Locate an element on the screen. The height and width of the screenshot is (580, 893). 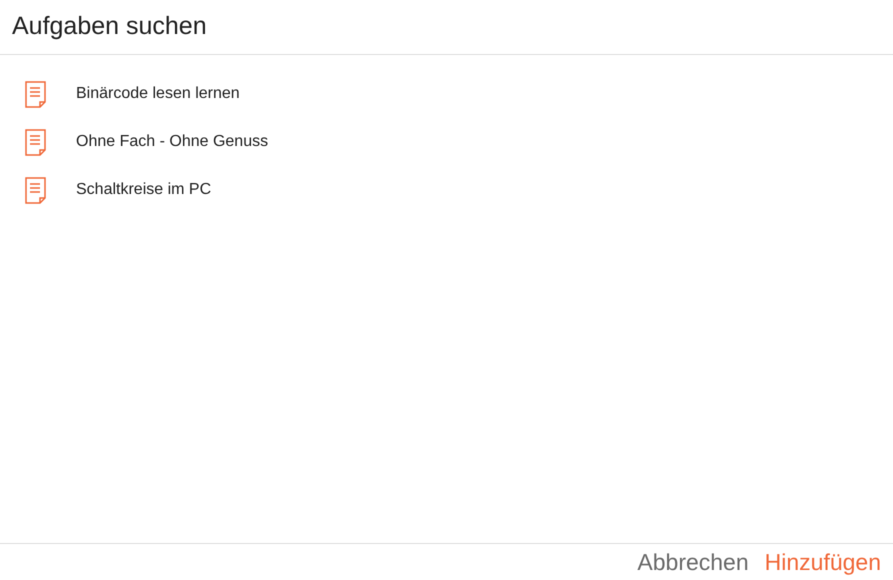
task-item: Ohne Fach - Ohne Genuss is located at coordinates (446, 142).